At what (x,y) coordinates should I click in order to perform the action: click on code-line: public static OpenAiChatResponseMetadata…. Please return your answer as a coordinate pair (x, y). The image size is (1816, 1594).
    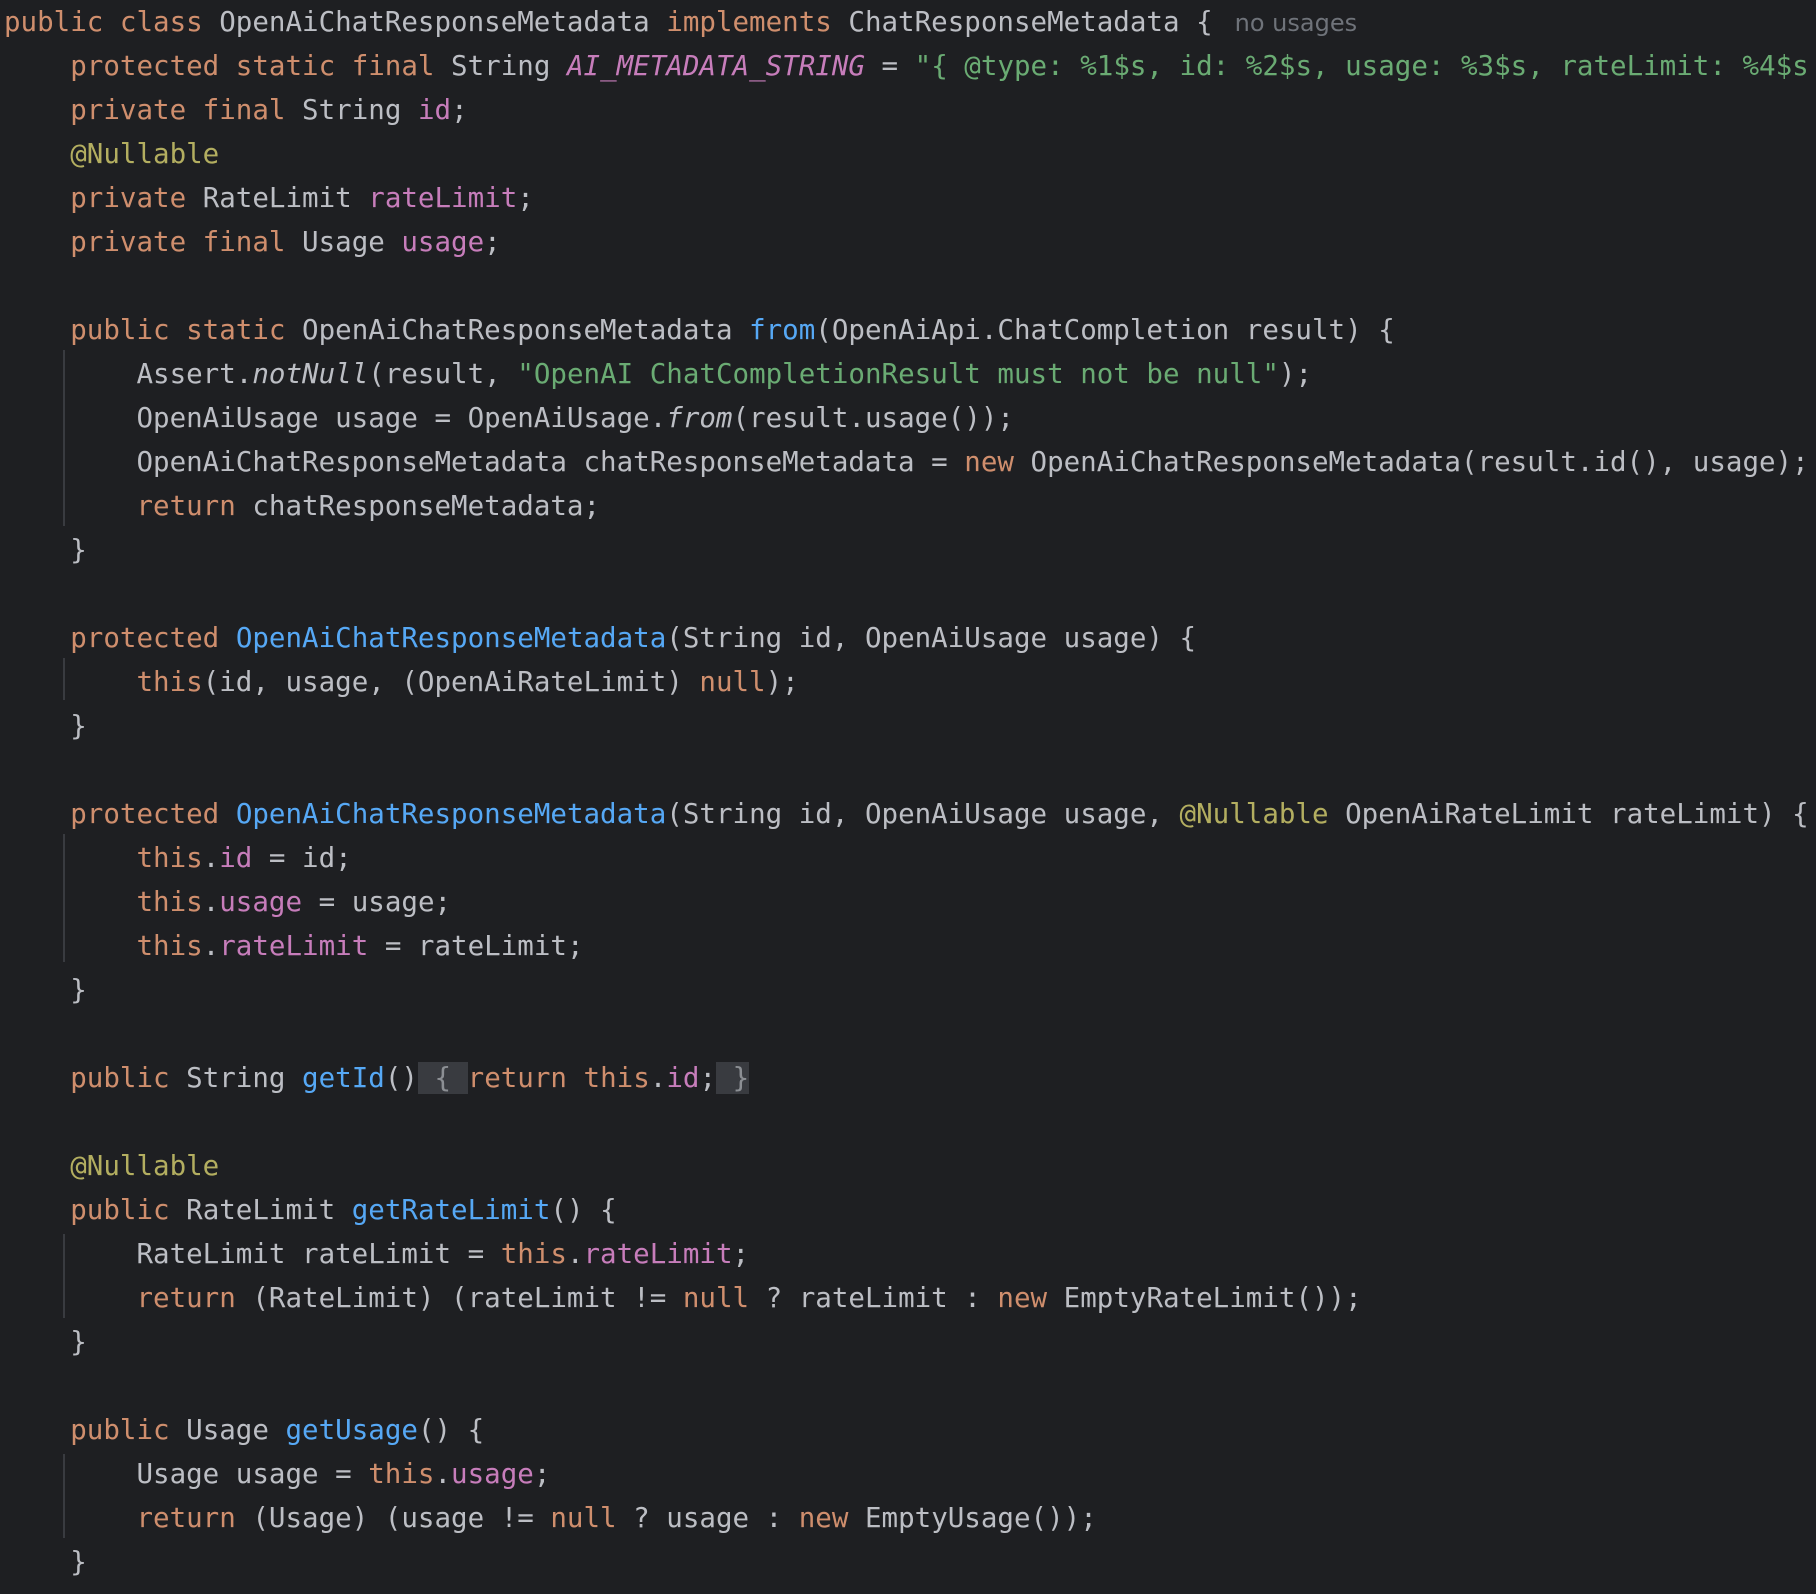
    Looking at the image, I should click on (699, 330).